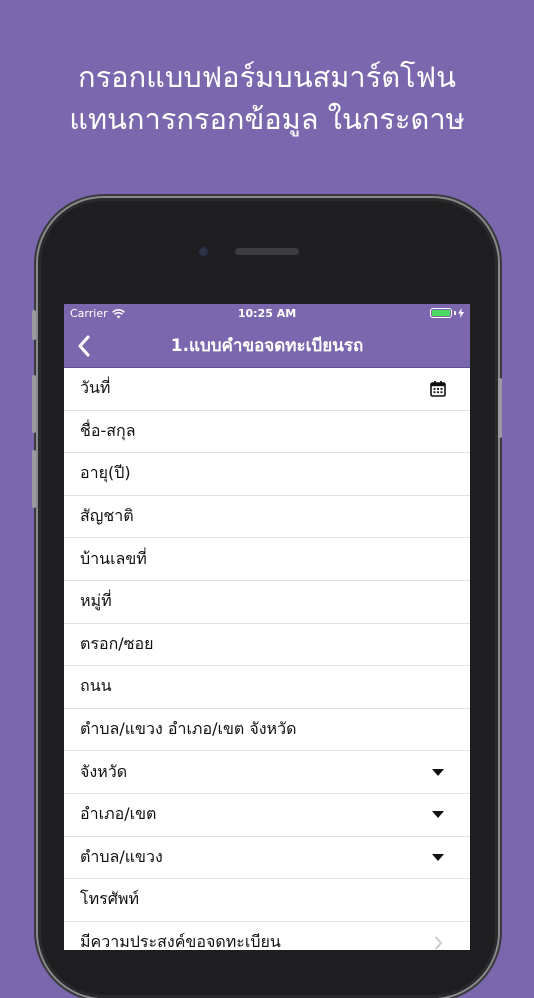  What do you see at coordinates (455, 313) in the screenshot?
I see `battery-tip` at bounding box center [455, 313].